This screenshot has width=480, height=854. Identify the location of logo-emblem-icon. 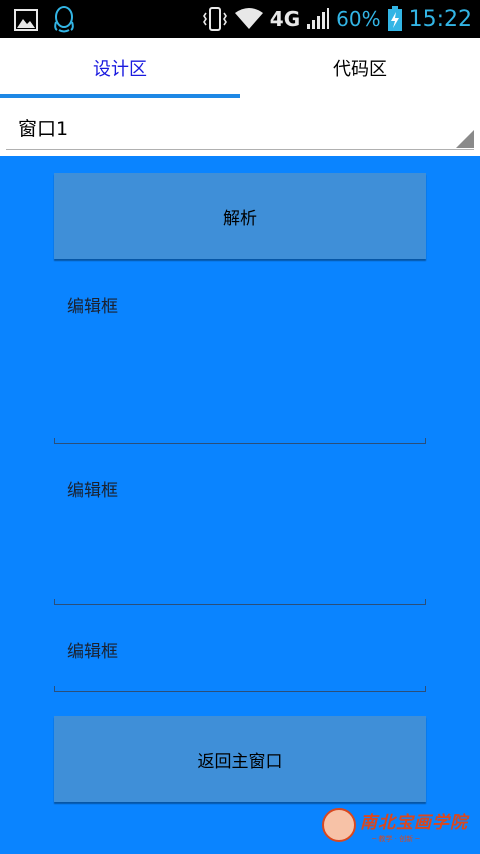
(339, 825).